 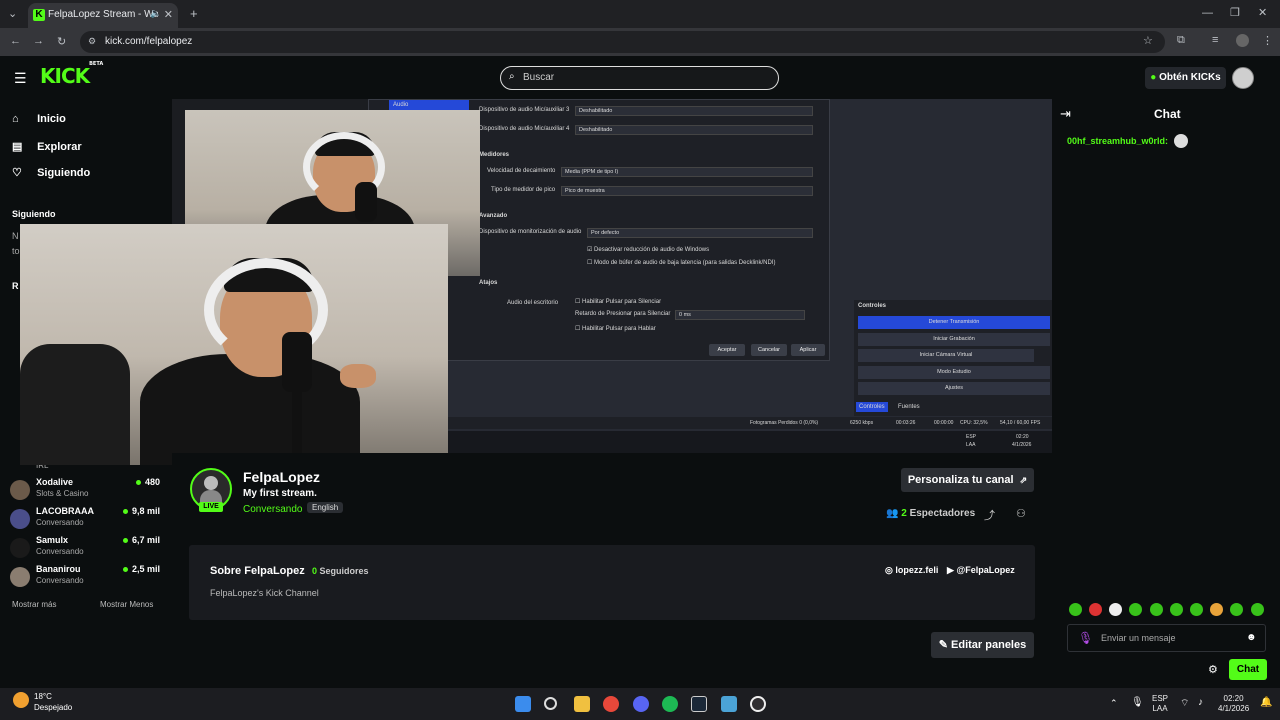 I want to click on chrome-icon, so click(x=611, y=704).